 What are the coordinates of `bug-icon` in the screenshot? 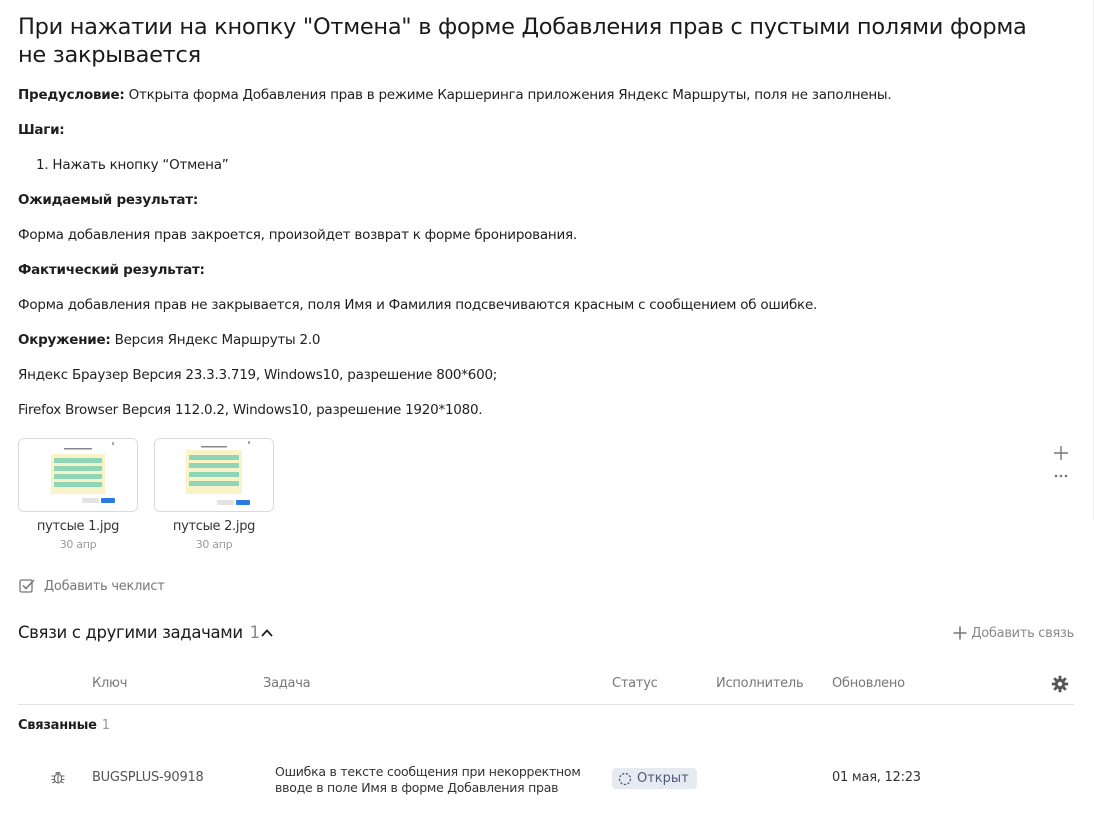 It's located at (58, 777).